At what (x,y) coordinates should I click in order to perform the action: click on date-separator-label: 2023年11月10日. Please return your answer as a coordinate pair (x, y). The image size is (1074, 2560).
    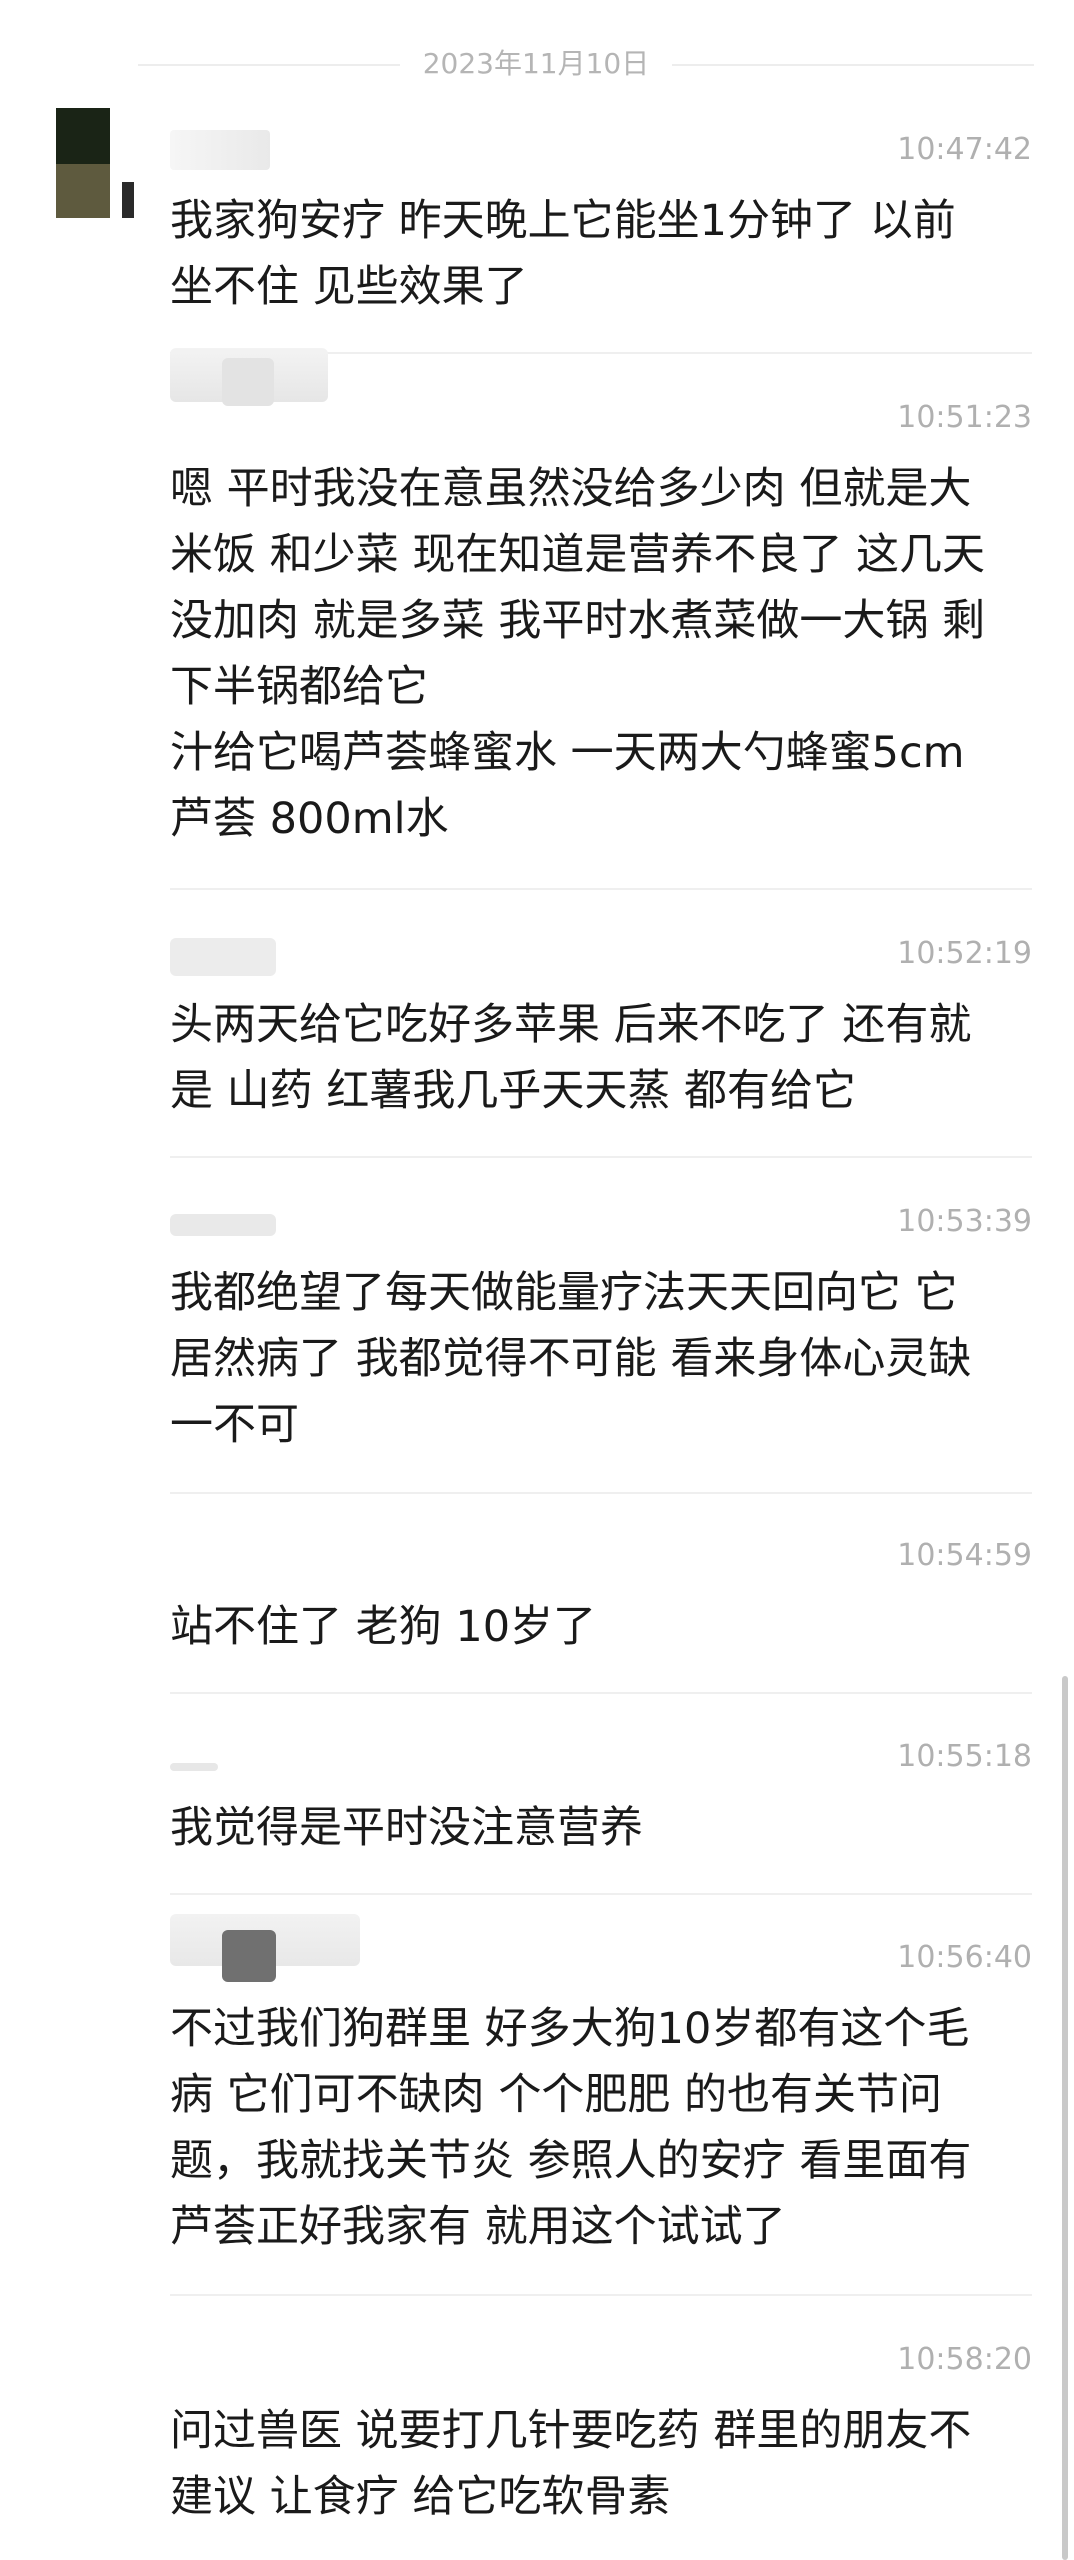
    Looking at the image, I should click on (536, 63).